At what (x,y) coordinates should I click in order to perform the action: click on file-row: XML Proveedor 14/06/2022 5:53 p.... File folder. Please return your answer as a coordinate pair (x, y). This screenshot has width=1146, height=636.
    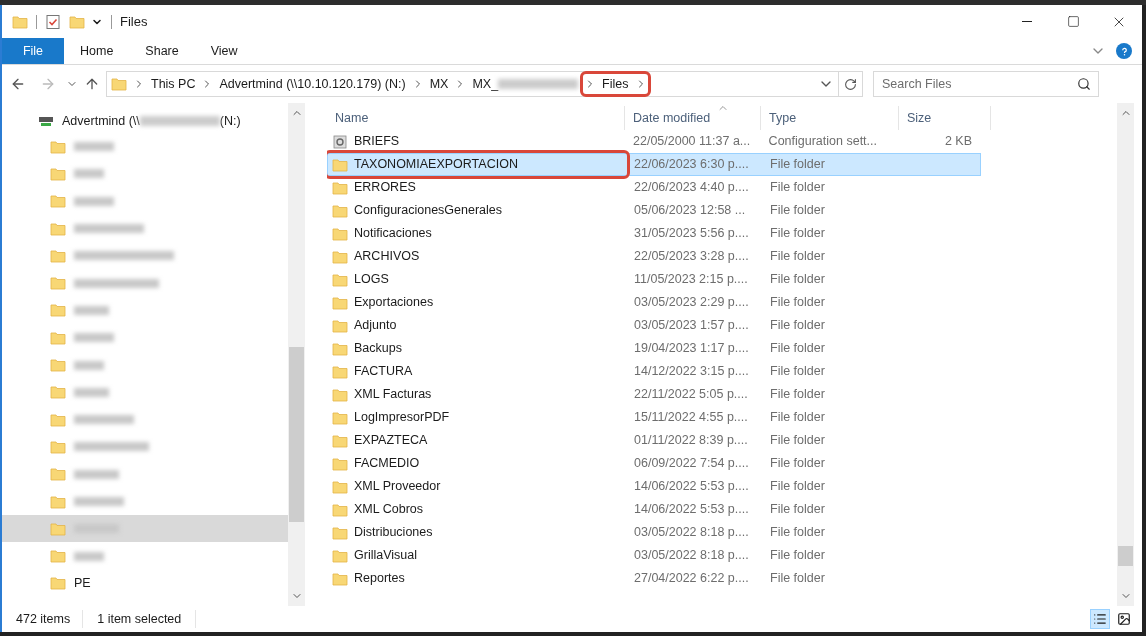
    Looking at the image, I should click on (654, 486).